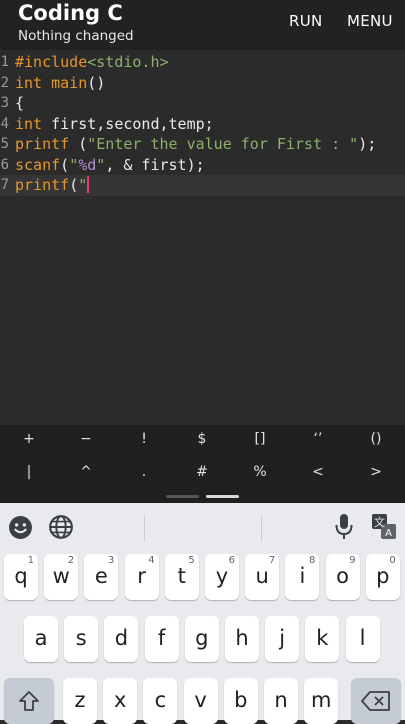  I want to click on menu-button: MENU, so click(370, 21).